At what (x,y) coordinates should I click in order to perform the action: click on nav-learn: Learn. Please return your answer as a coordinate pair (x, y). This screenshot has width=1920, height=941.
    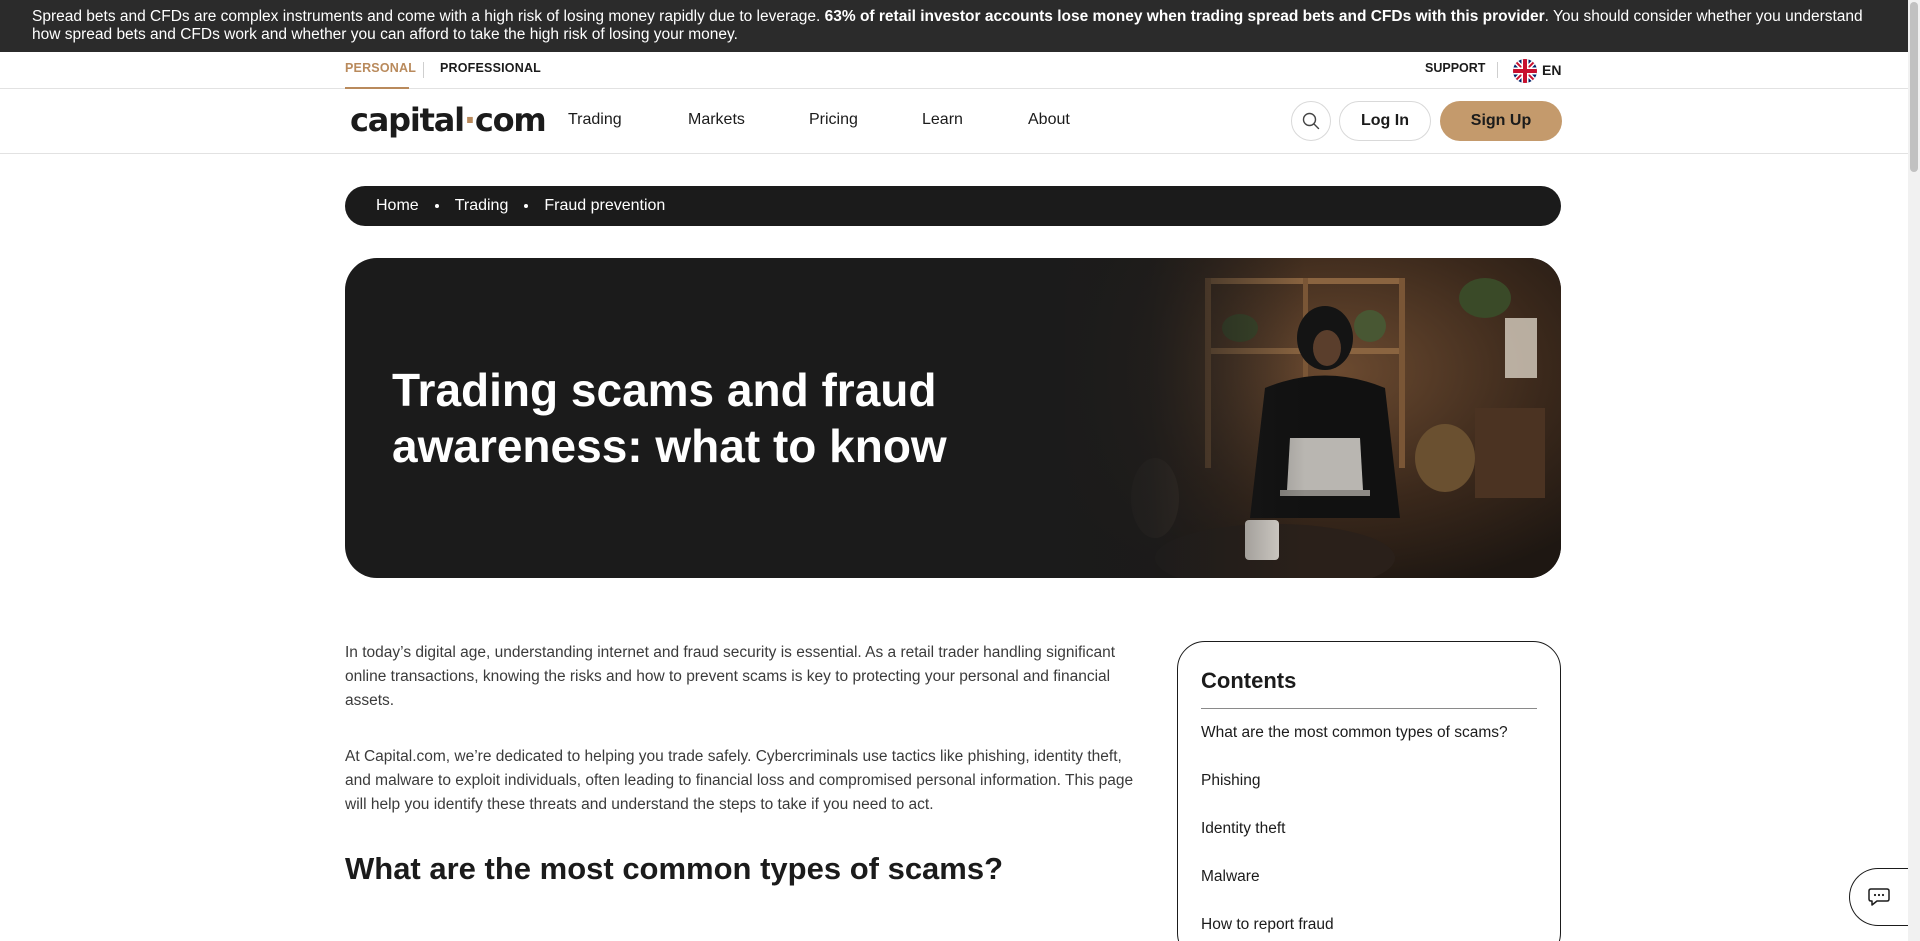
    Looking at the image, I should click on (942, 120).